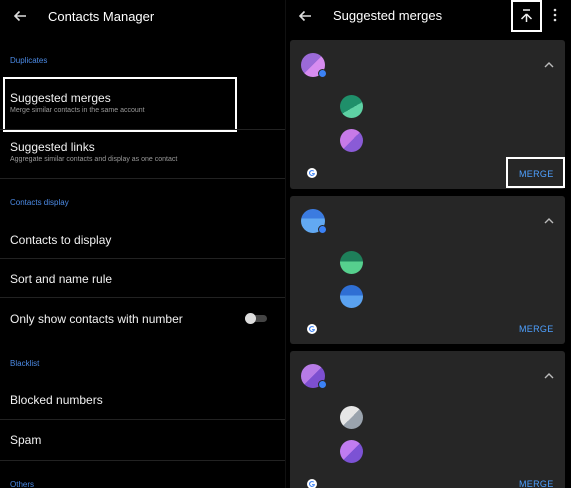  Describe the element at coordinates (29, 60) in the screenshot. I see `section-duplicates: Duplicates` at that location.